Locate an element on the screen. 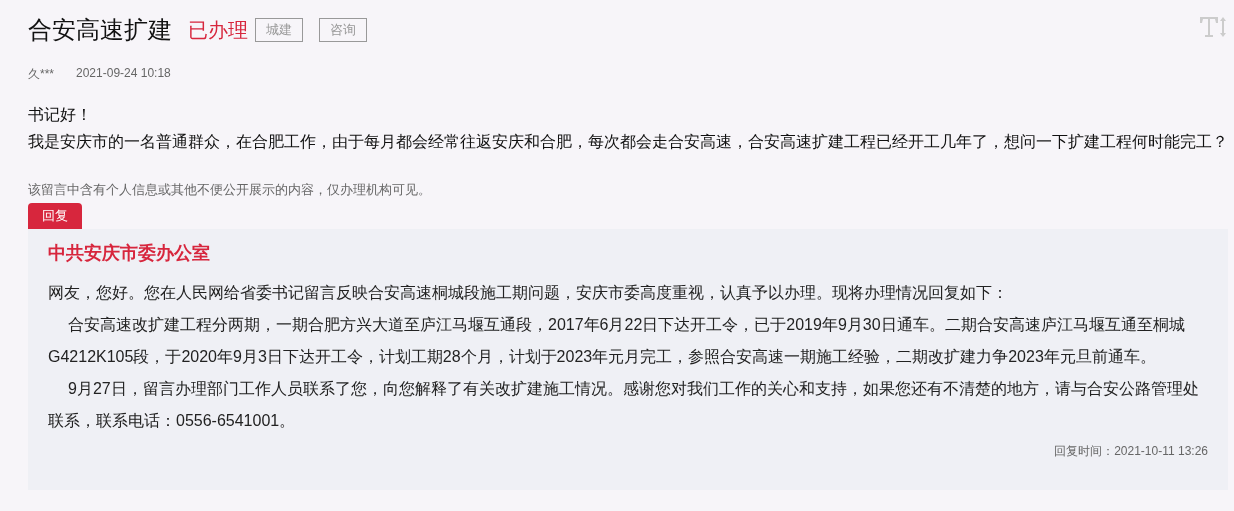 This screenshot has width=1234, height=511. reply-paragraph: 合安高速改扩建工程分两期，一期合肥方兴大道至庐江马堰互通段，2017年6月22日下达开工令，已于2019年9月30日通车。二期合安高速庐江马堰互通至桐城G4212K105段，于2020年9月3日下达开工令，计划工期28个月，计划于2023年元月完工，参照合安高速一期施工经验，二期改扩建力争2023年元旦前通车。 is located at coordinates (617, 341).